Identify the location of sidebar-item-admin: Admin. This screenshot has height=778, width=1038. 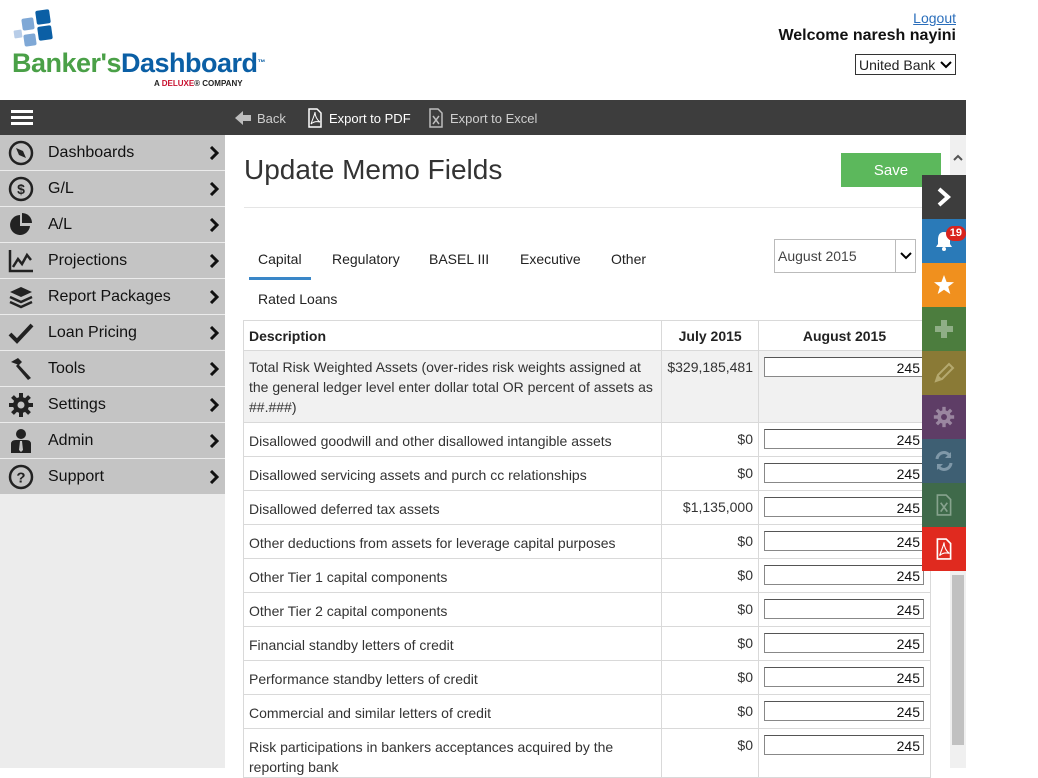
(112, 440).